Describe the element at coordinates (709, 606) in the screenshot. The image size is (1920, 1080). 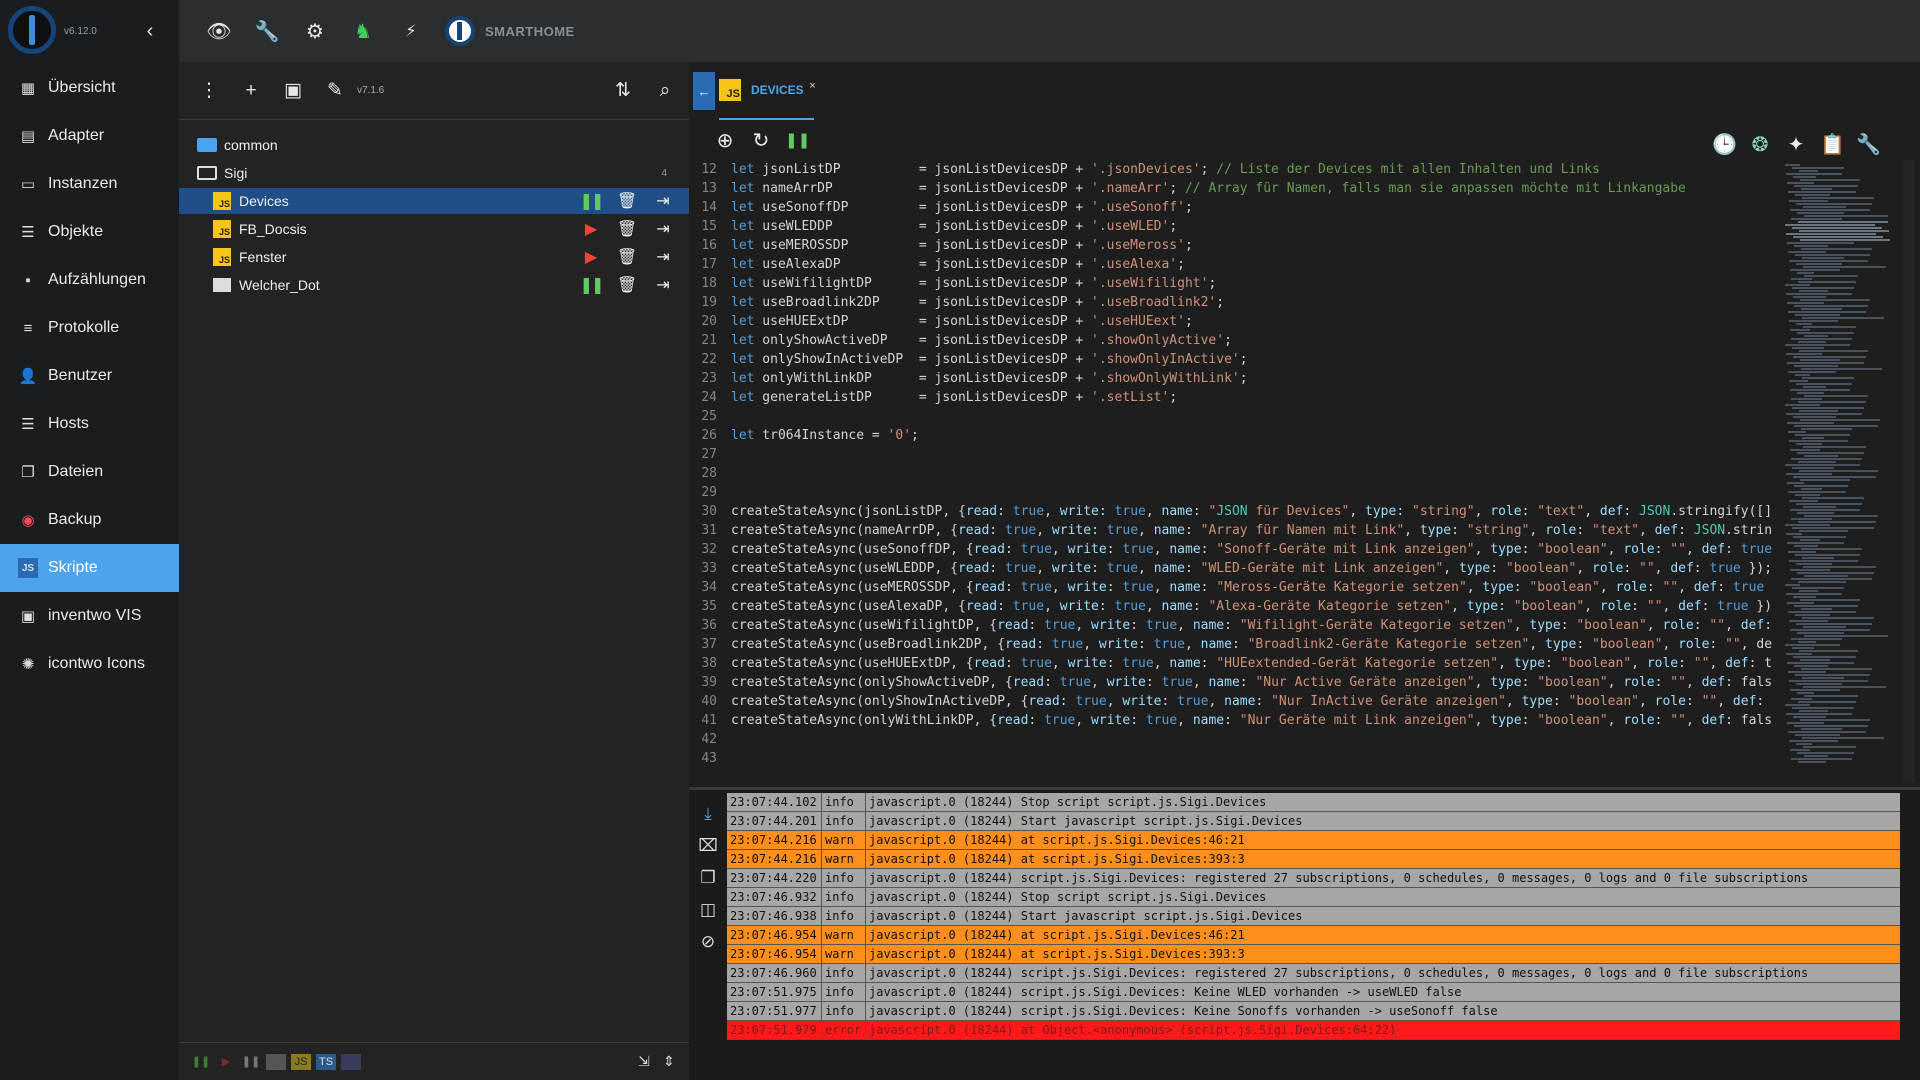
I see `line-number: 35` at that location.